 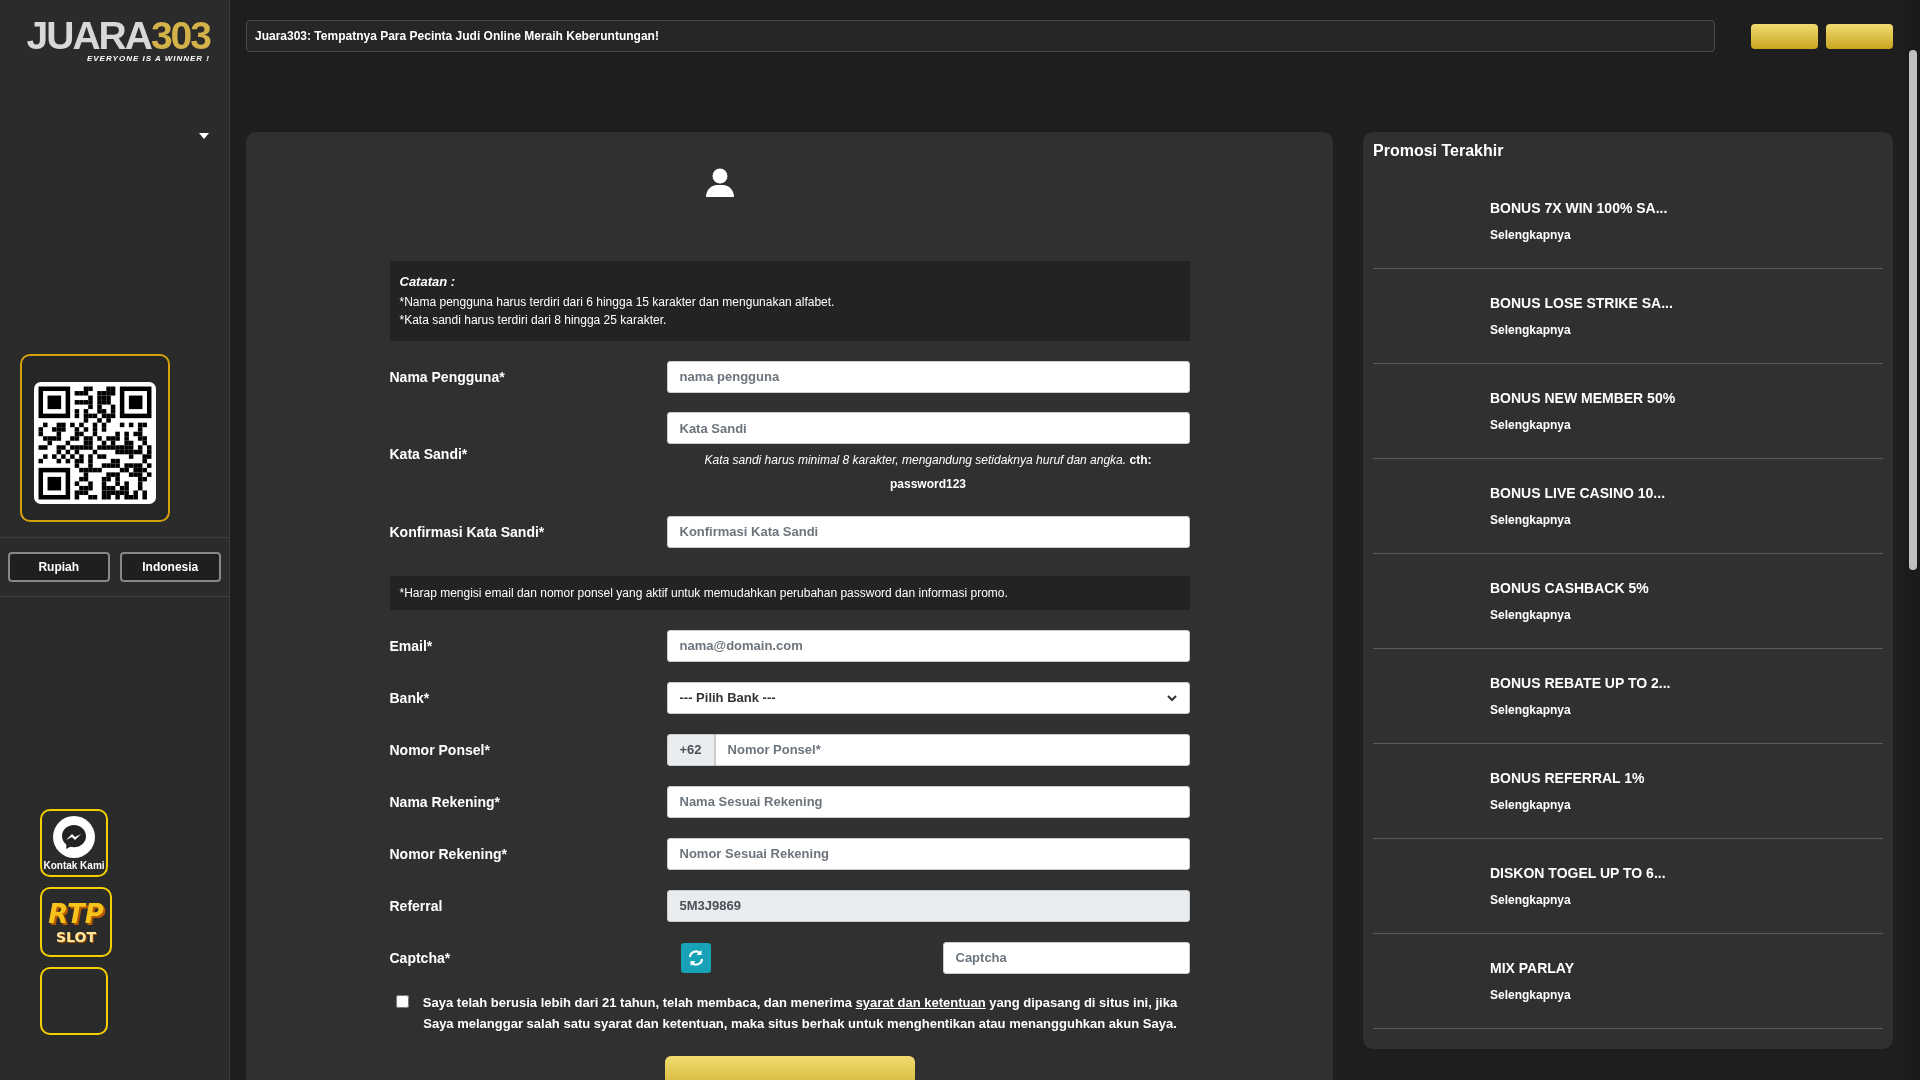 I want to click on field-label: Nomor Ponsel*, so click(x=440, y=749).